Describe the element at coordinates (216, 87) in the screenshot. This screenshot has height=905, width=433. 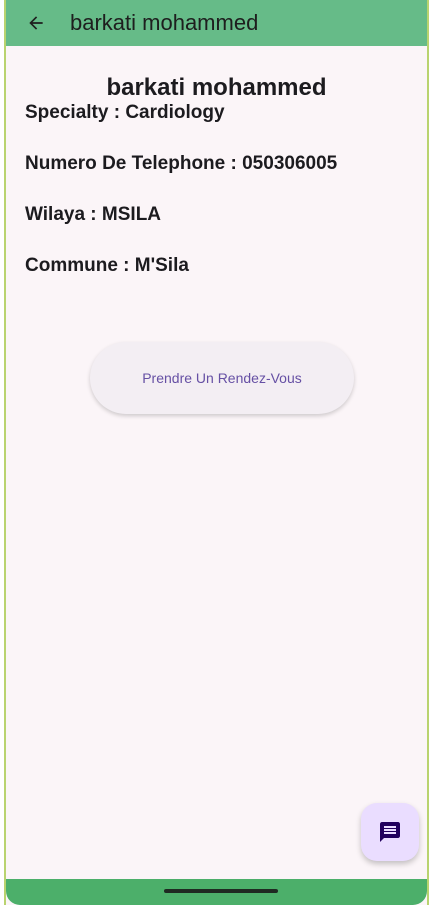
I see `doctor-name: barkati mohammed` at that location.